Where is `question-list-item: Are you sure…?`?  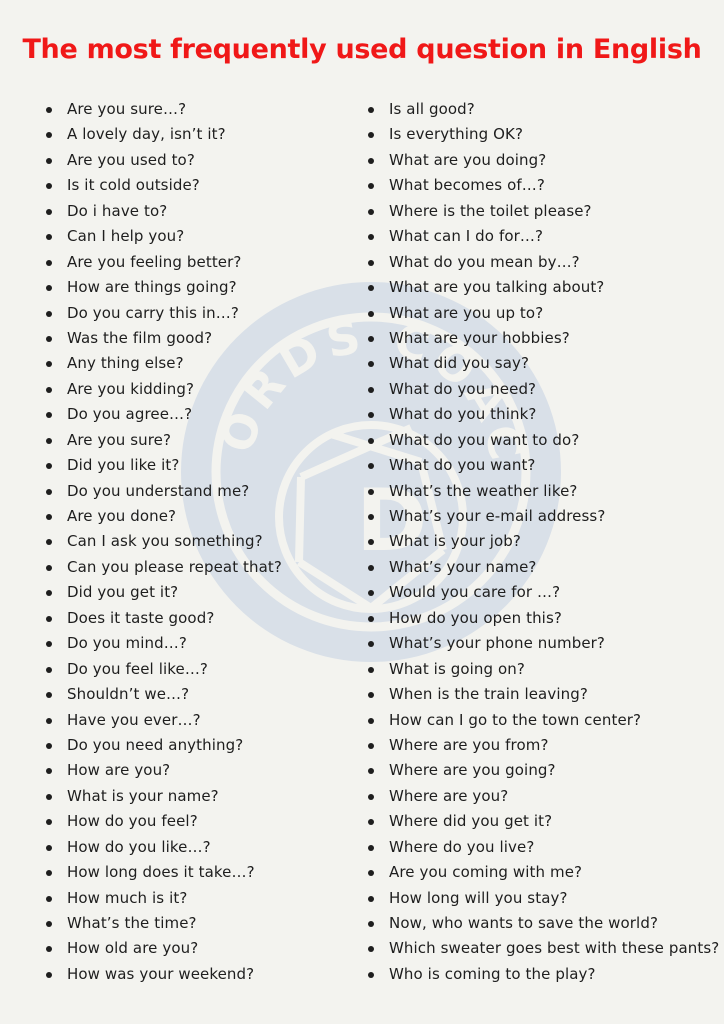 question-list-item: Are you sure…? is located at coordinates (164, 109).